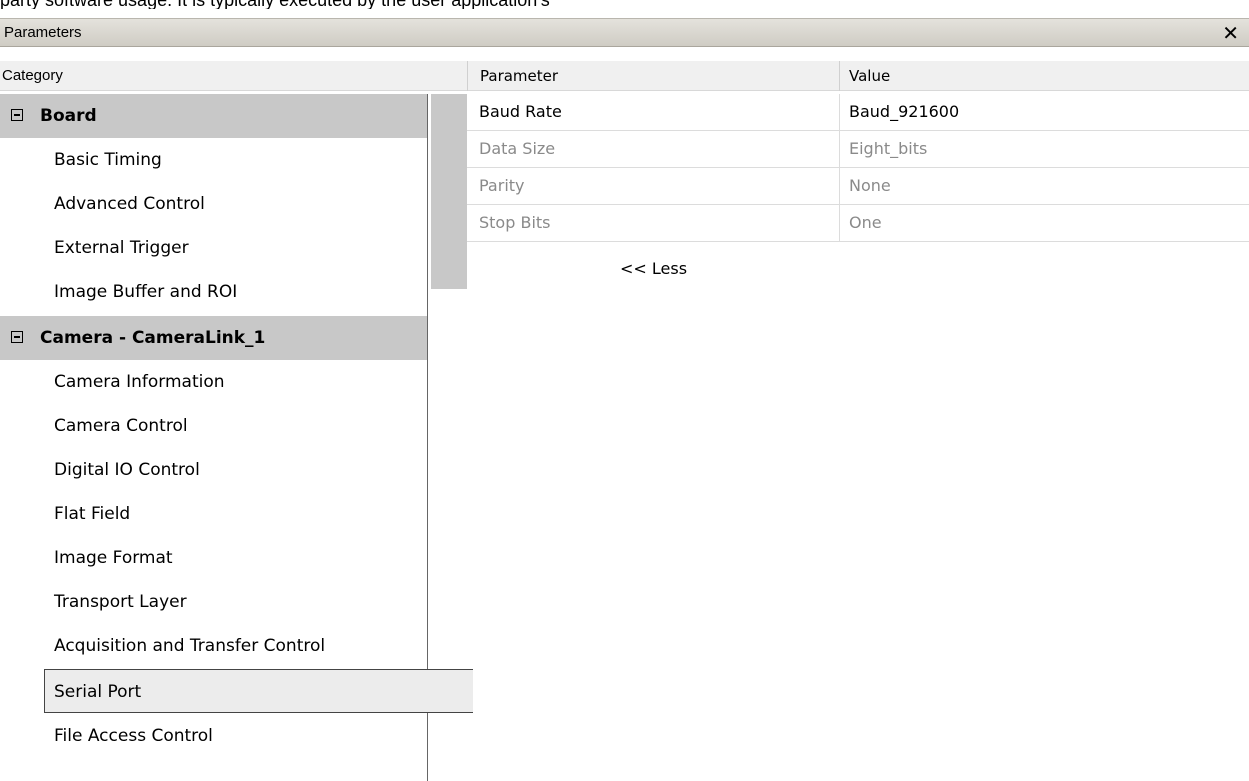 The height and width of the screenshot is (781, 1249). I want to click on param-value: None, so click(1044, 186).